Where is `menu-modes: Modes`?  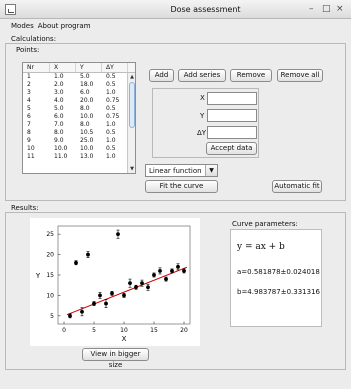
menu-modes: Modes is located at coordinates (22, 26).